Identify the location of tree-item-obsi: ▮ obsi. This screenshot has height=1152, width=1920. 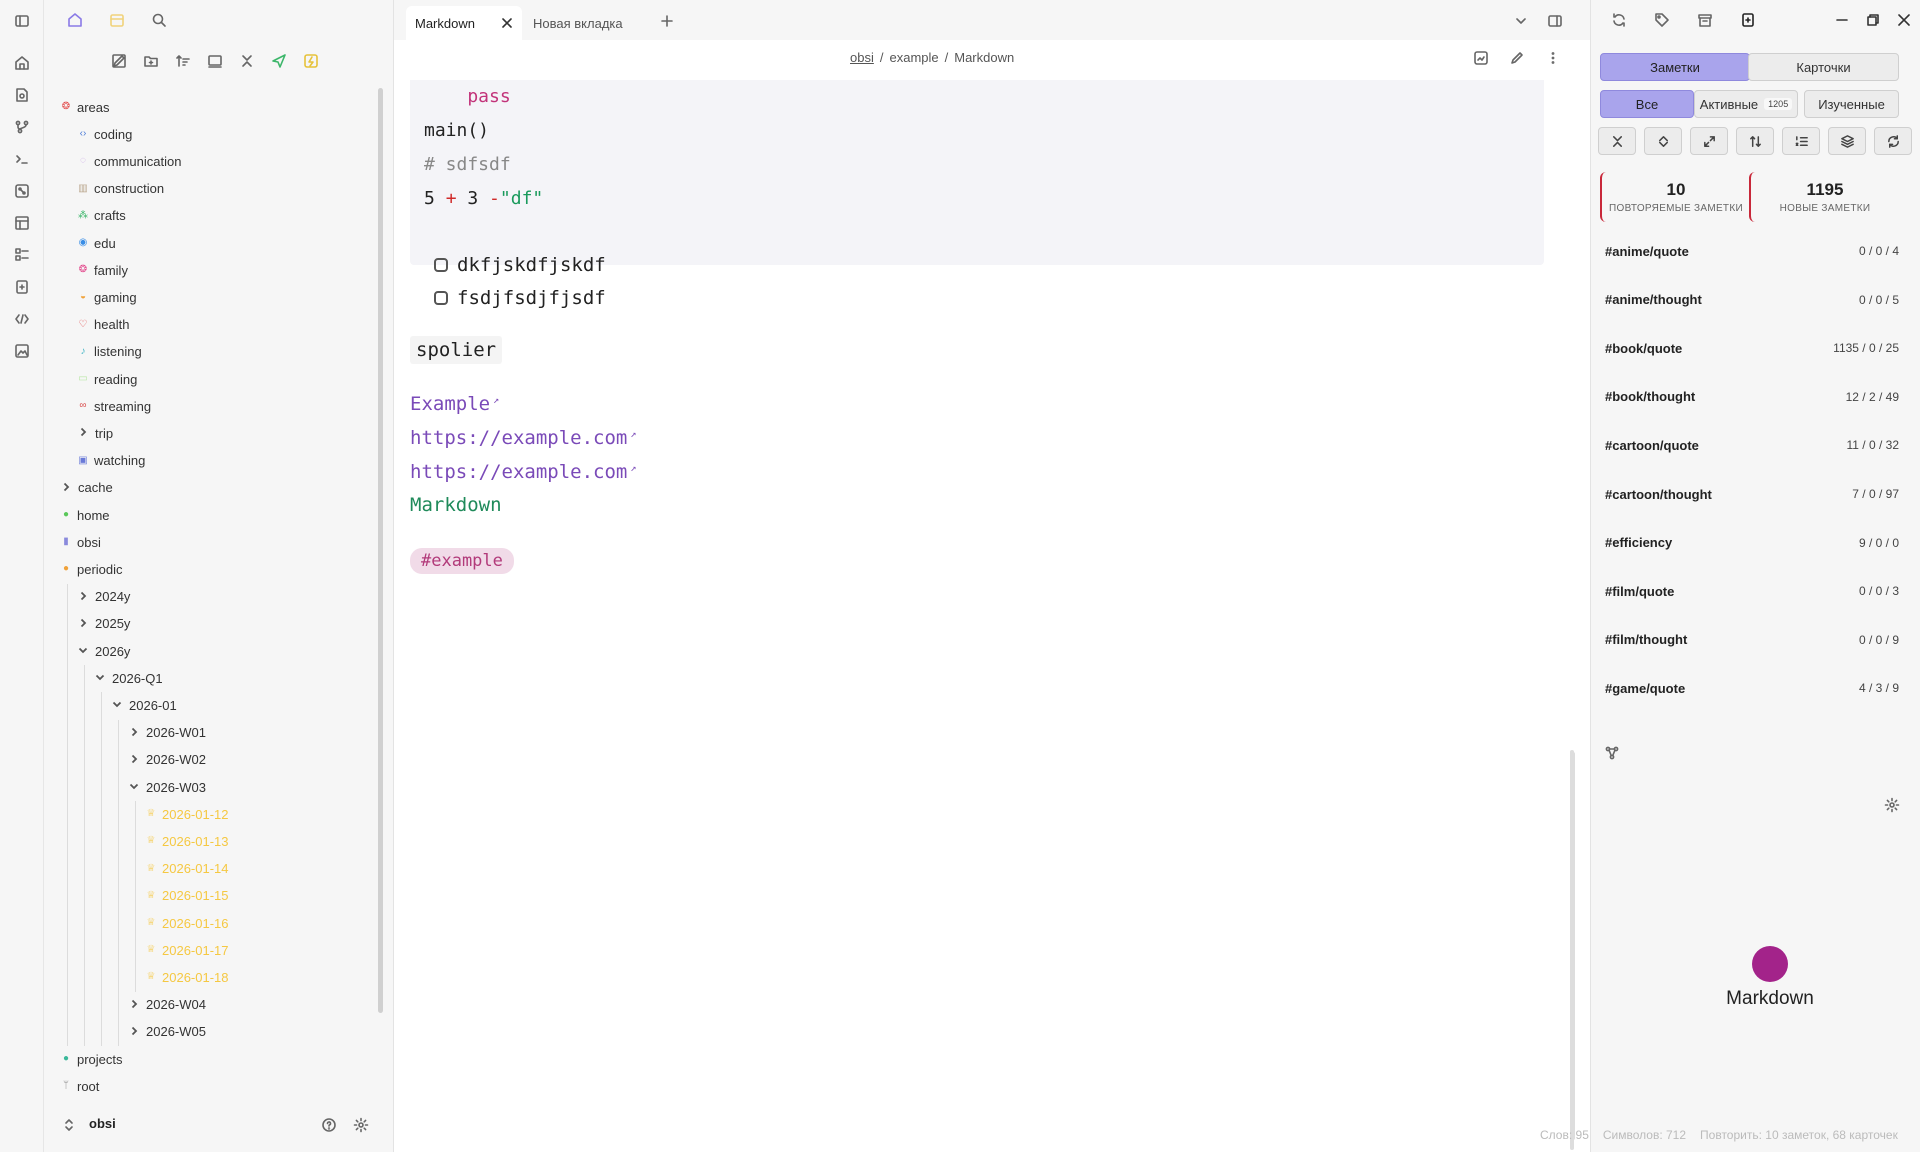
(80, 542).